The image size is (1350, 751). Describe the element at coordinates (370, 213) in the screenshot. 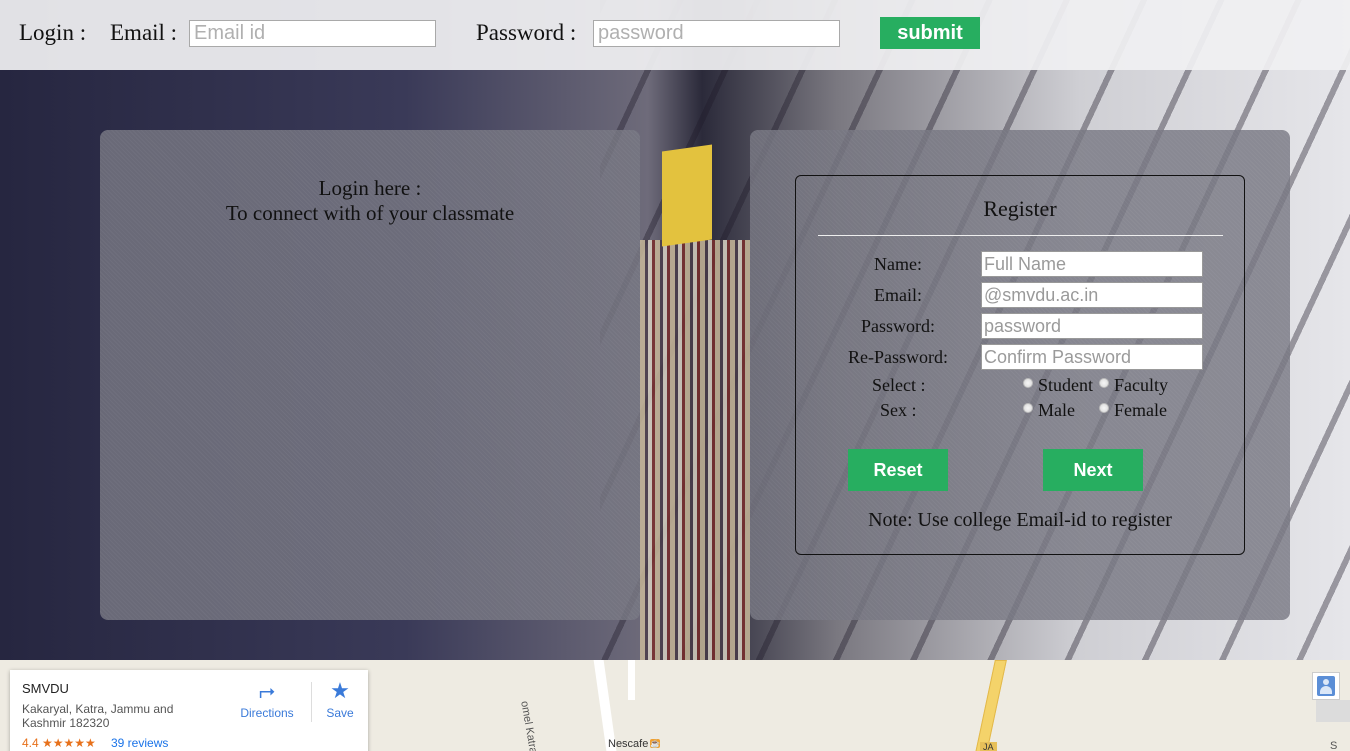

I see `login-here-subtext: To connect with of your classmate` at that location.